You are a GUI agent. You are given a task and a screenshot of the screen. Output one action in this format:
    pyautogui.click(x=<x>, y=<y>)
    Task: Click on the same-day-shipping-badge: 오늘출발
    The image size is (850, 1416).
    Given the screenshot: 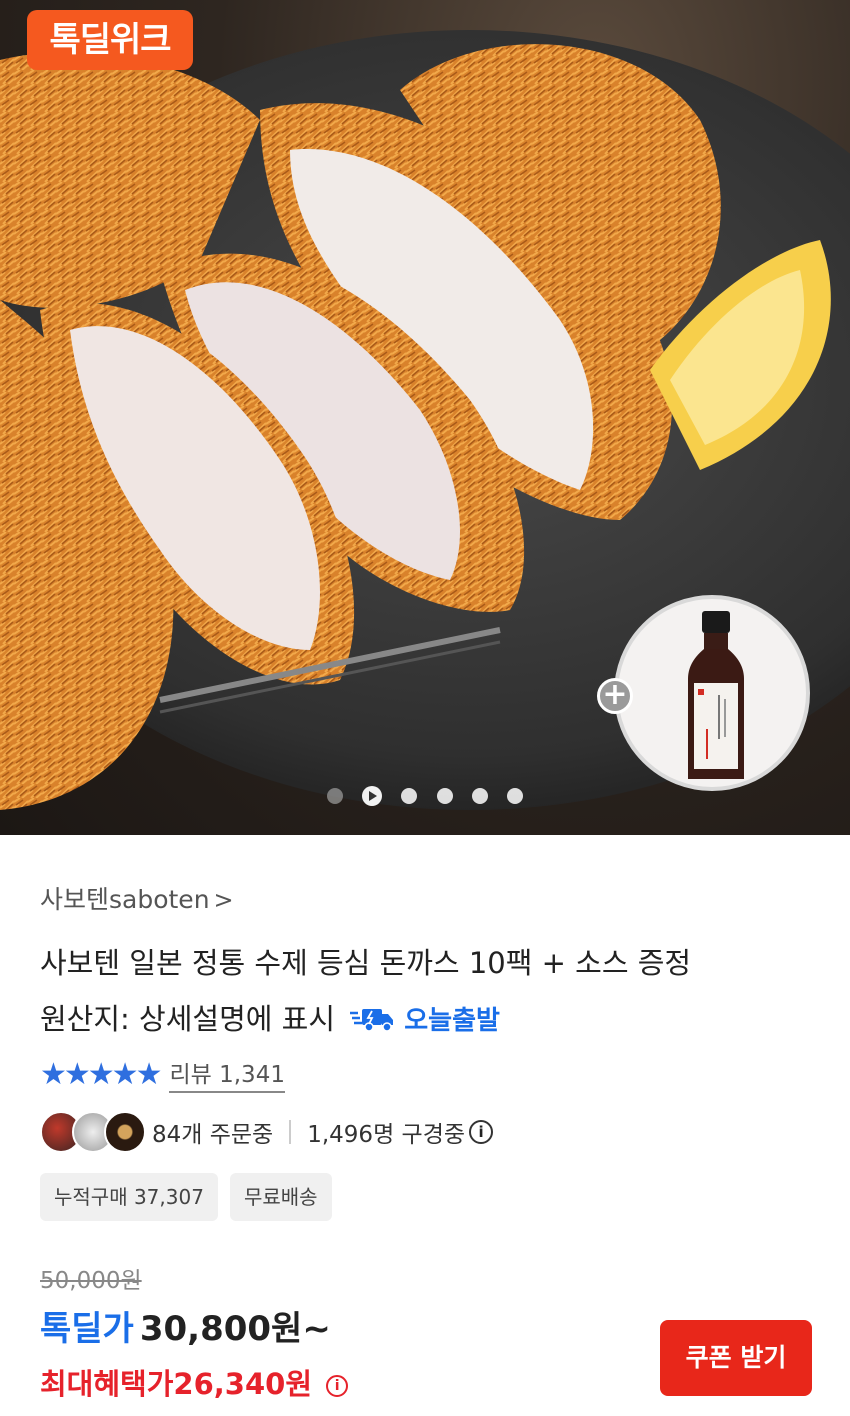 What is the action you would take?
    pyautogui.click(x=452, y=1021)
    